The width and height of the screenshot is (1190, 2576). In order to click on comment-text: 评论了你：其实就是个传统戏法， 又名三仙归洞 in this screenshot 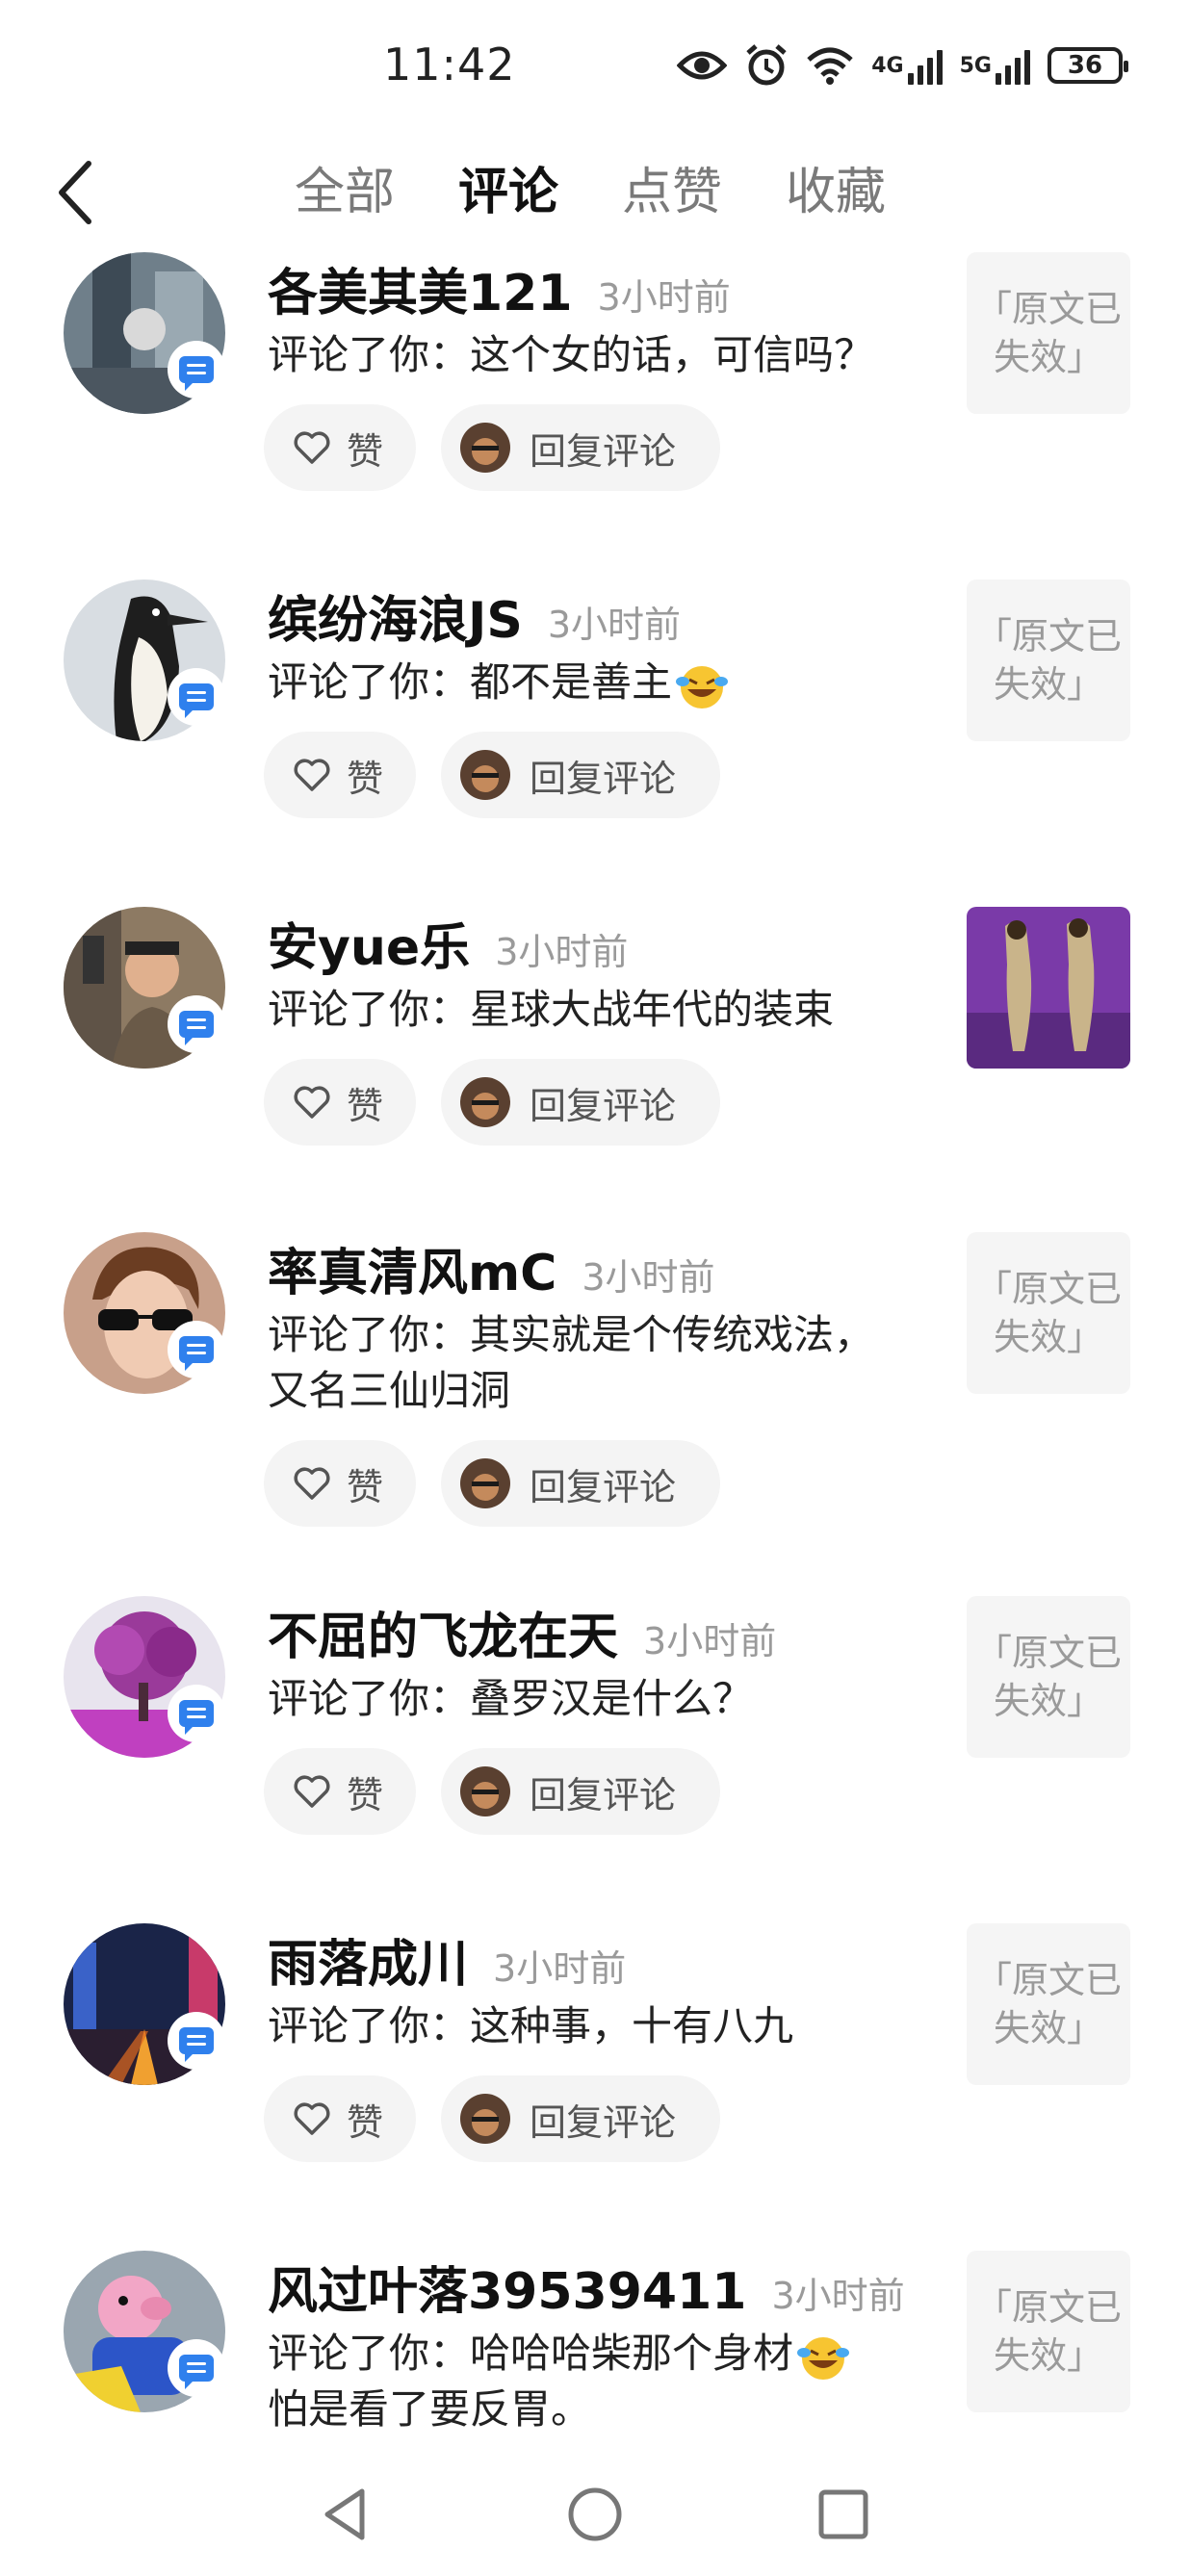, I will do `click(586, 1363)`.